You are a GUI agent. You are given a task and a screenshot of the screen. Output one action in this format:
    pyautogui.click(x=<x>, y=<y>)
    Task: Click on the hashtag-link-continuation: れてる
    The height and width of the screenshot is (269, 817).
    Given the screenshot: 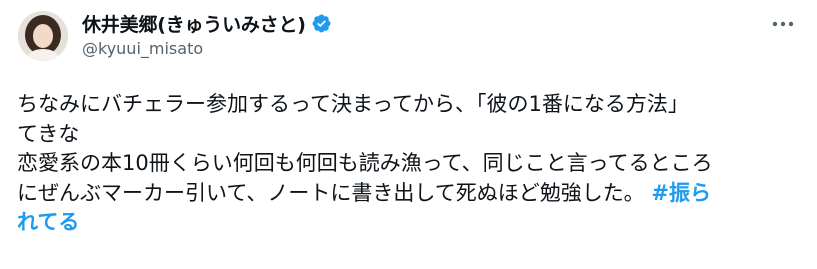 What is the action you would take?
    pyautogui.click(x=48, y=222)
    